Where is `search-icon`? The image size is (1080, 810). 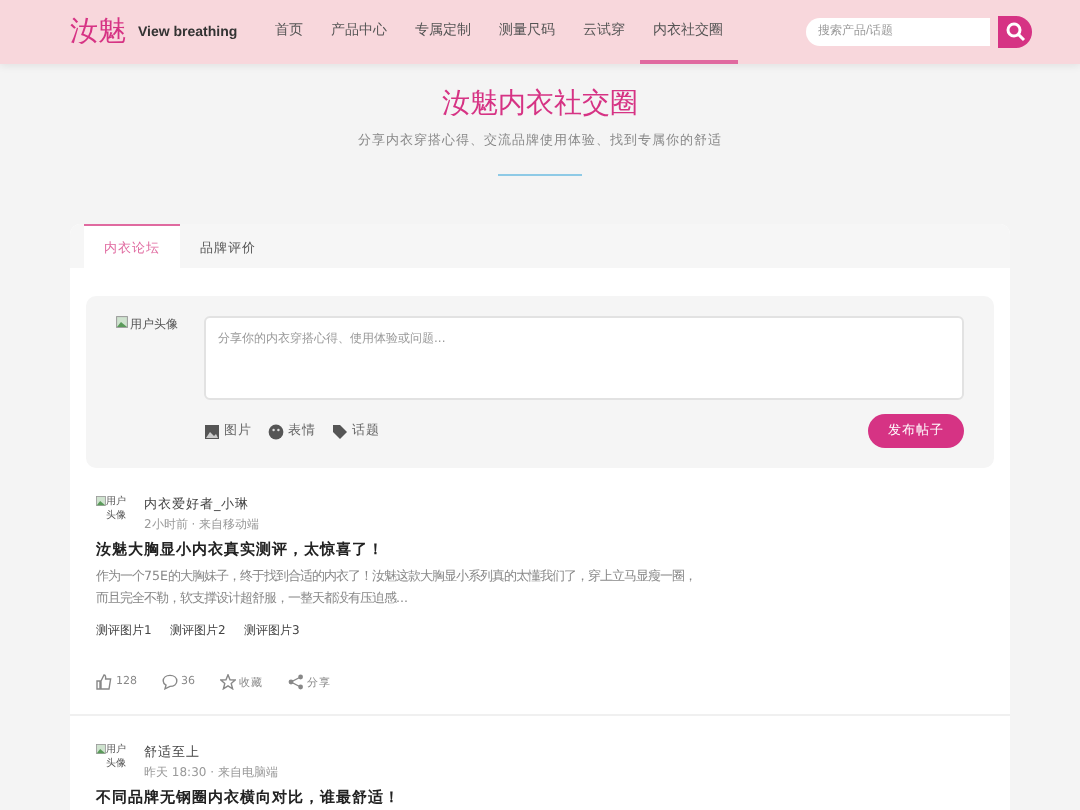 search-icon is located at coordinates (1015, 32).